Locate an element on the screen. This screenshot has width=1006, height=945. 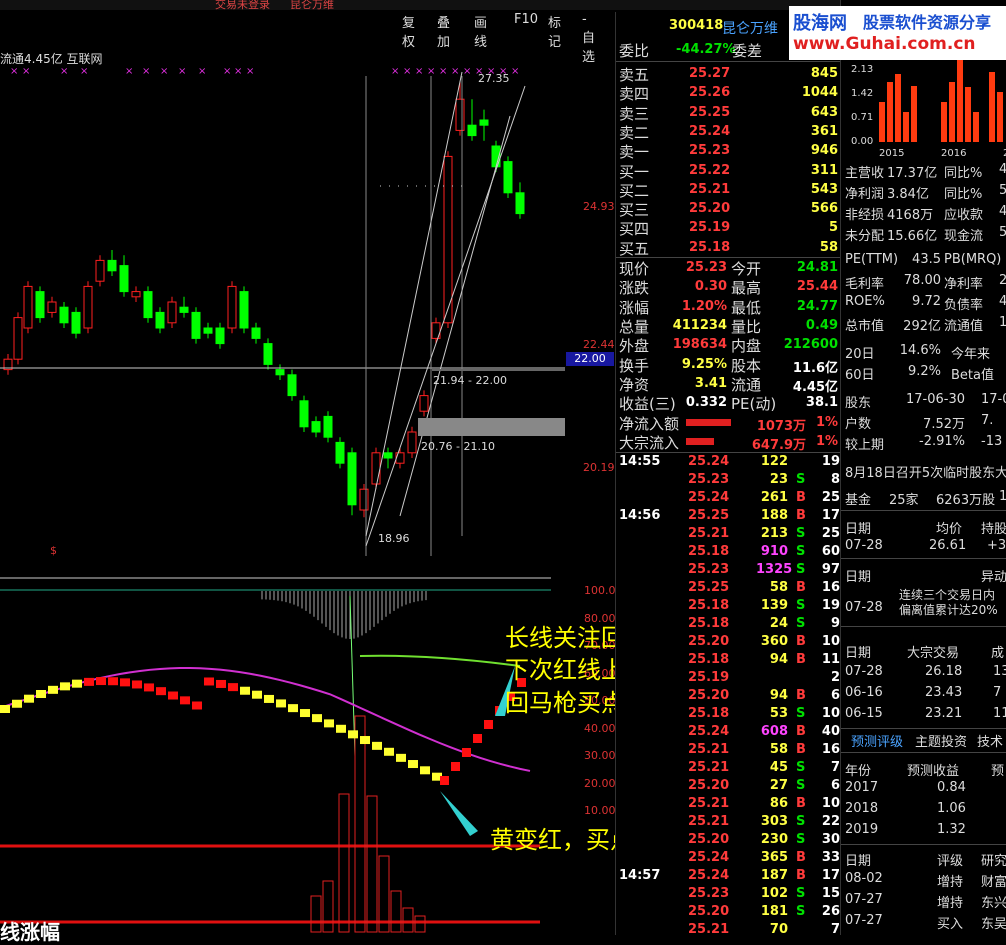
tick-count: 6 is located at coordinates (835, 695).